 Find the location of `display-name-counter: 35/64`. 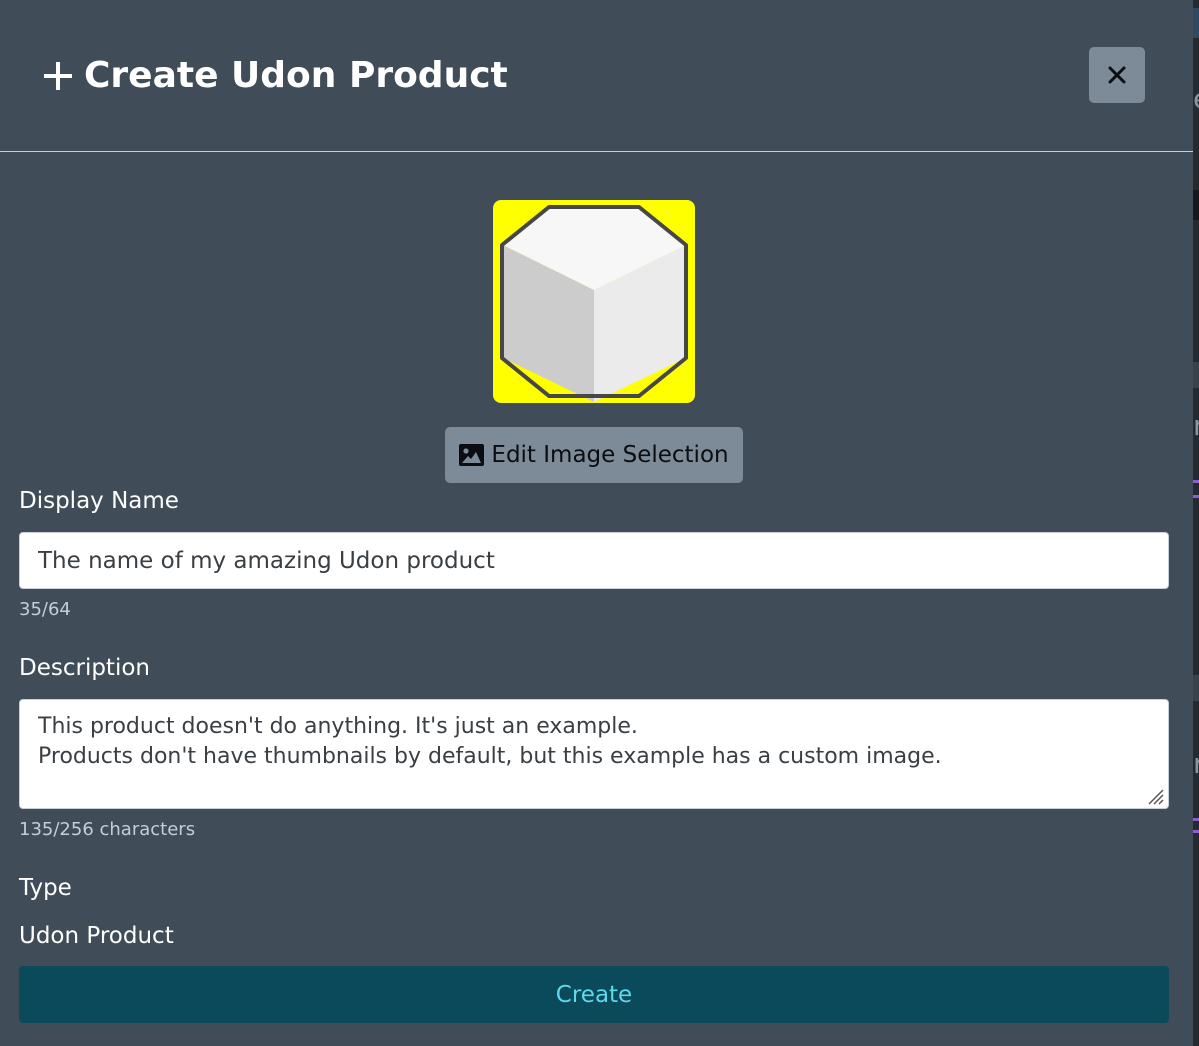

display-name-counter: 35/64 is located at coordinates (45, 609).